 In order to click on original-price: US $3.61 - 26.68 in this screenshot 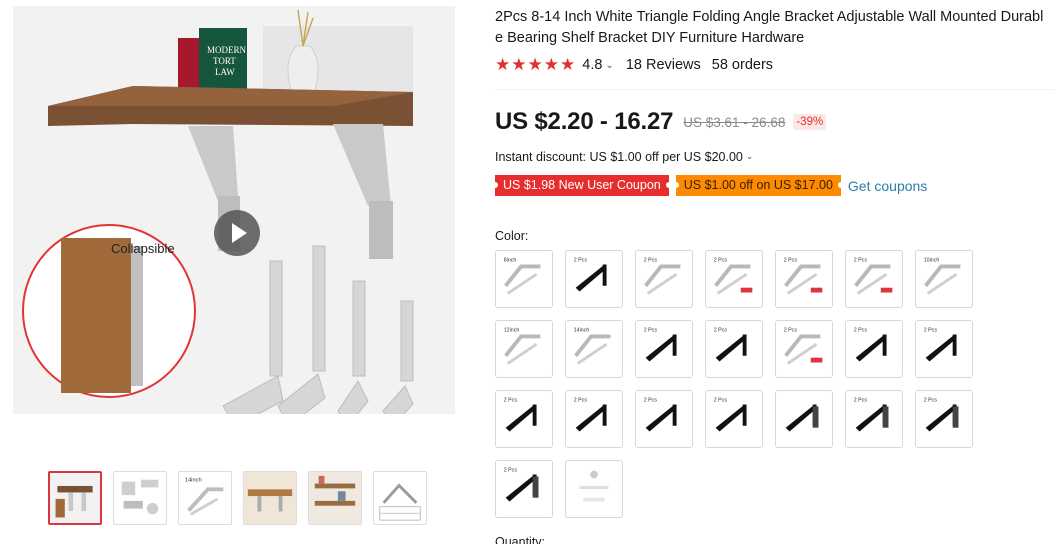, I will do `click(734, 122)`.